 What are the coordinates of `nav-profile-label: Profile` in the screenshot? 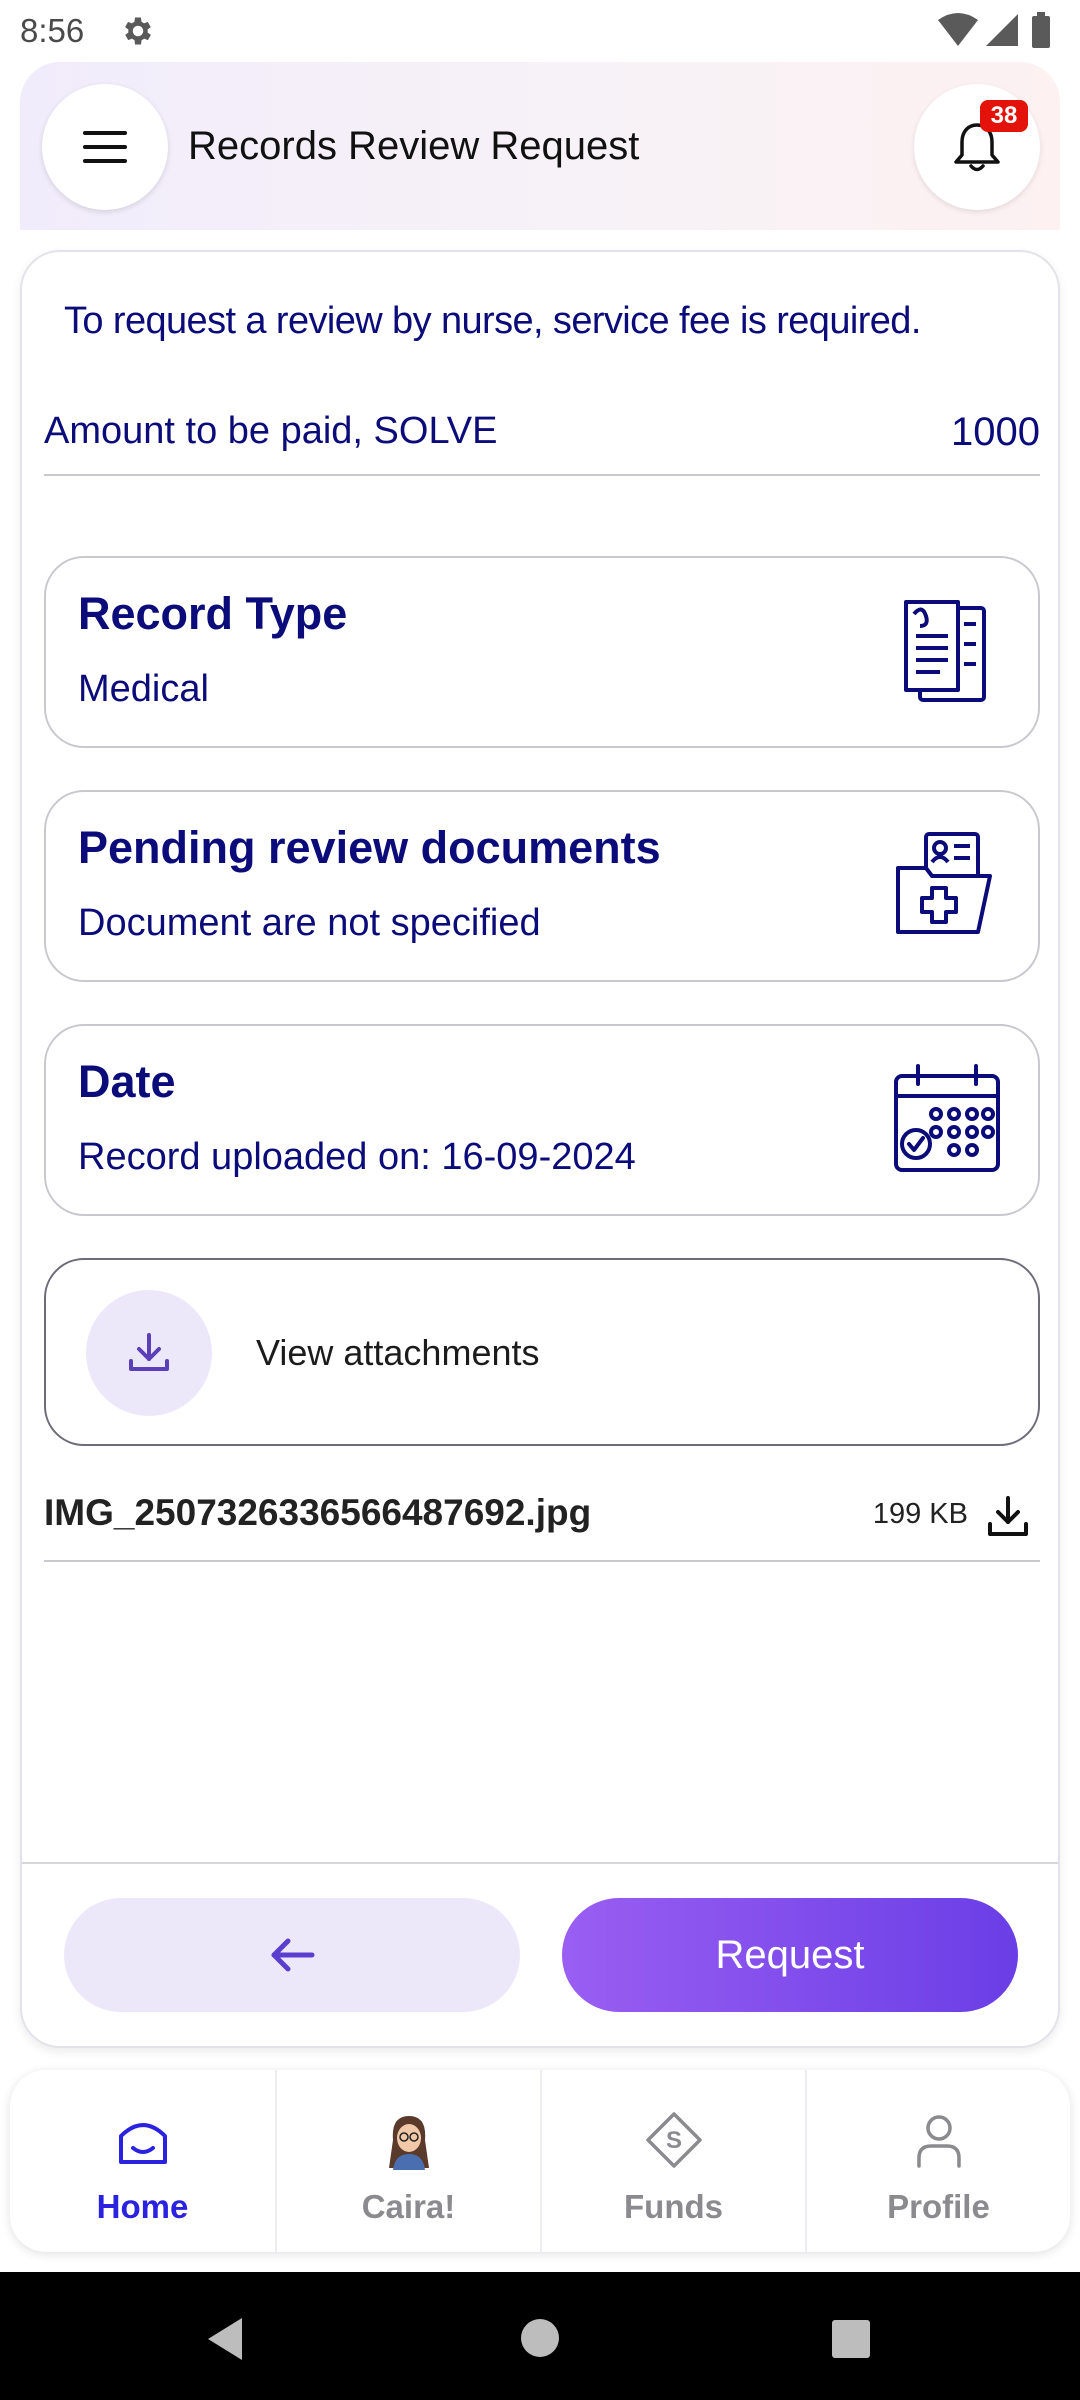 It's located at (938, 2206).